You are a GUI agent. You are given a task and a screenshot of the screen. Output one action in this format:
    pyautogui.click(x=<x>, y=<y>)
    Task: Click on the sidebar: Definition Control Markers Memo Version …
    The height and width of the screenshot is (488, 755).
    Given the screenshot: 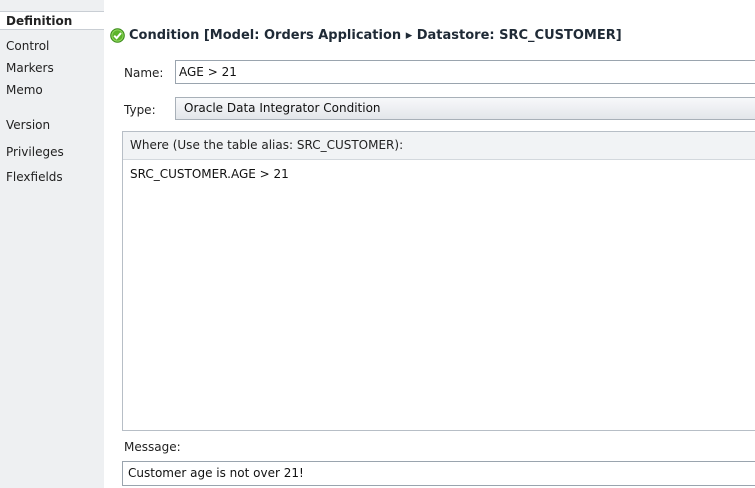 What is the action you would take?
    pyautogui.click(x=52, y=244)
    